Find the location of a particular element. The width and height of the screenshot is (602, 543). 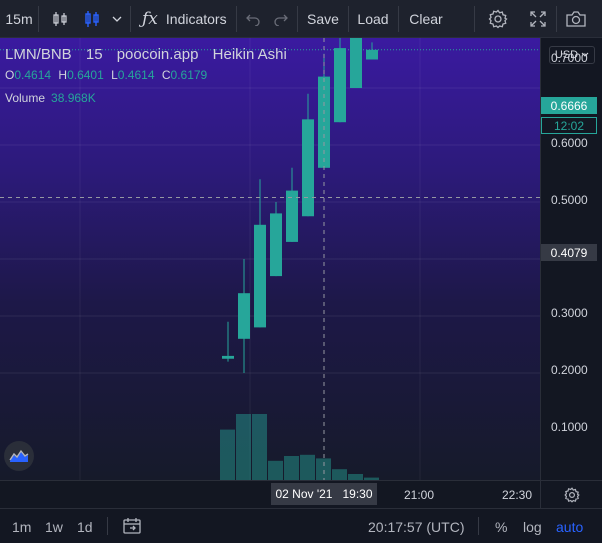

high-value: 0.6401 is located at coordinates (85, 75).